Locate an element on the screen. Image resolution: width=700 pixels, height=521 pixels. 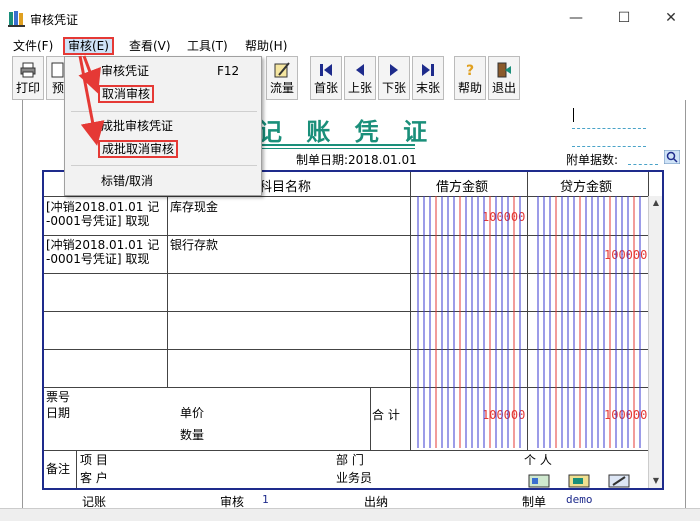
edit-icon is located at coordinates (282, 70).